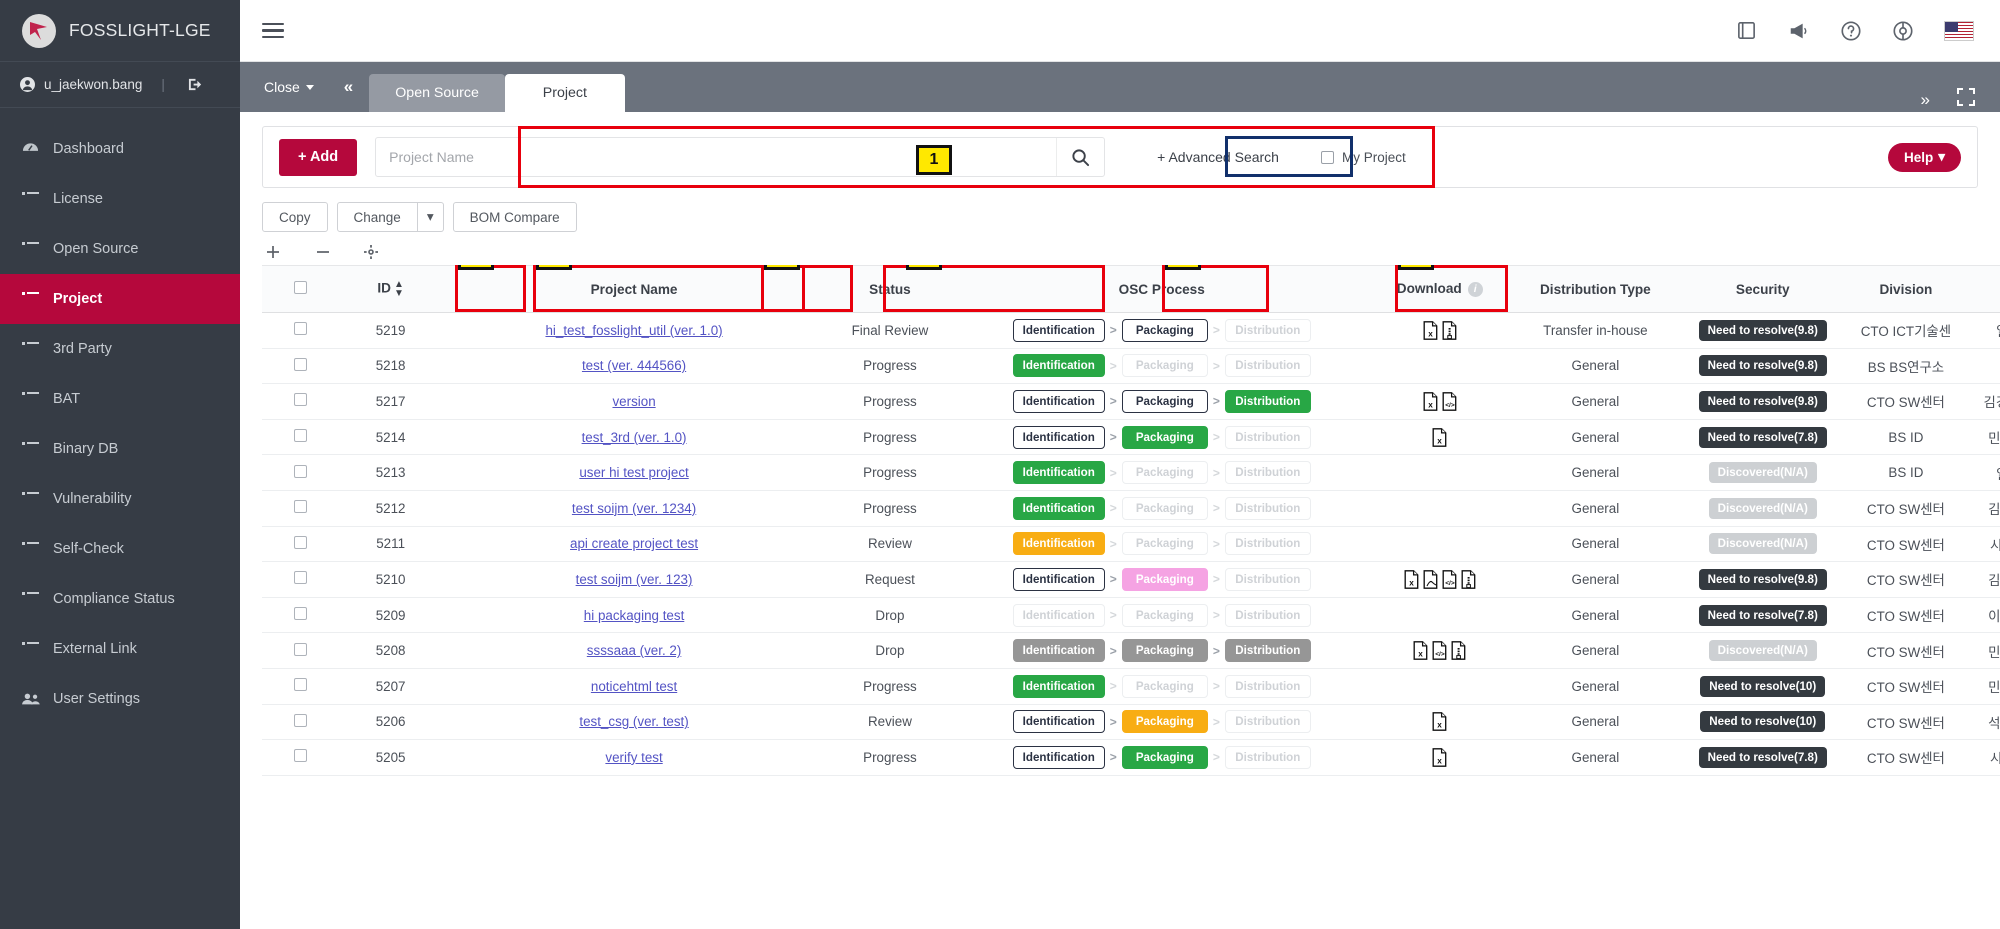 The image size is (2000, 929). What do you see at coordinates (889, 289) in the screenshot?
I see `column-status: Status` at bounding box center [889, 289].